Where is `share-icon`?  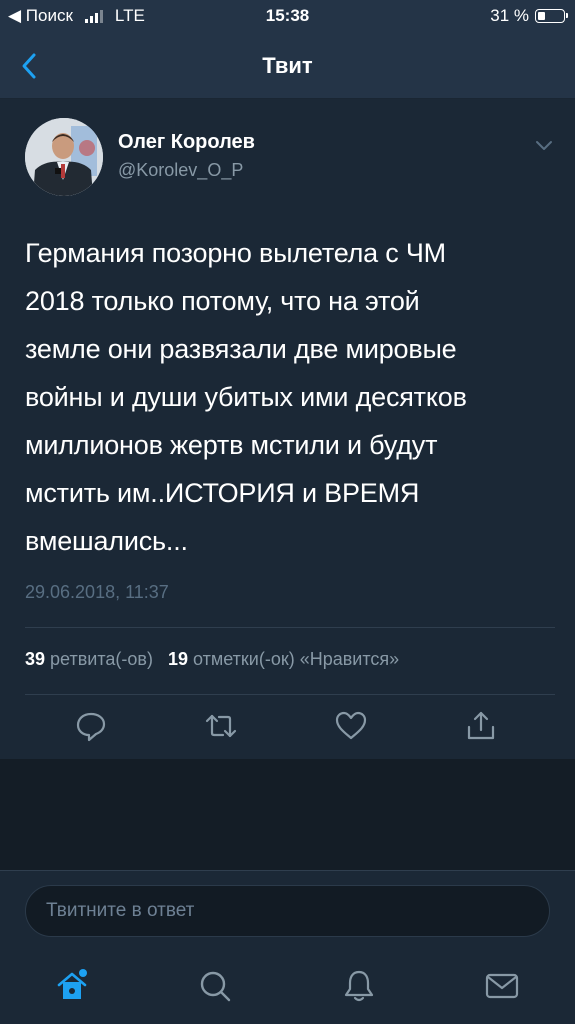 share-icon is located at coordinates (481, 725).